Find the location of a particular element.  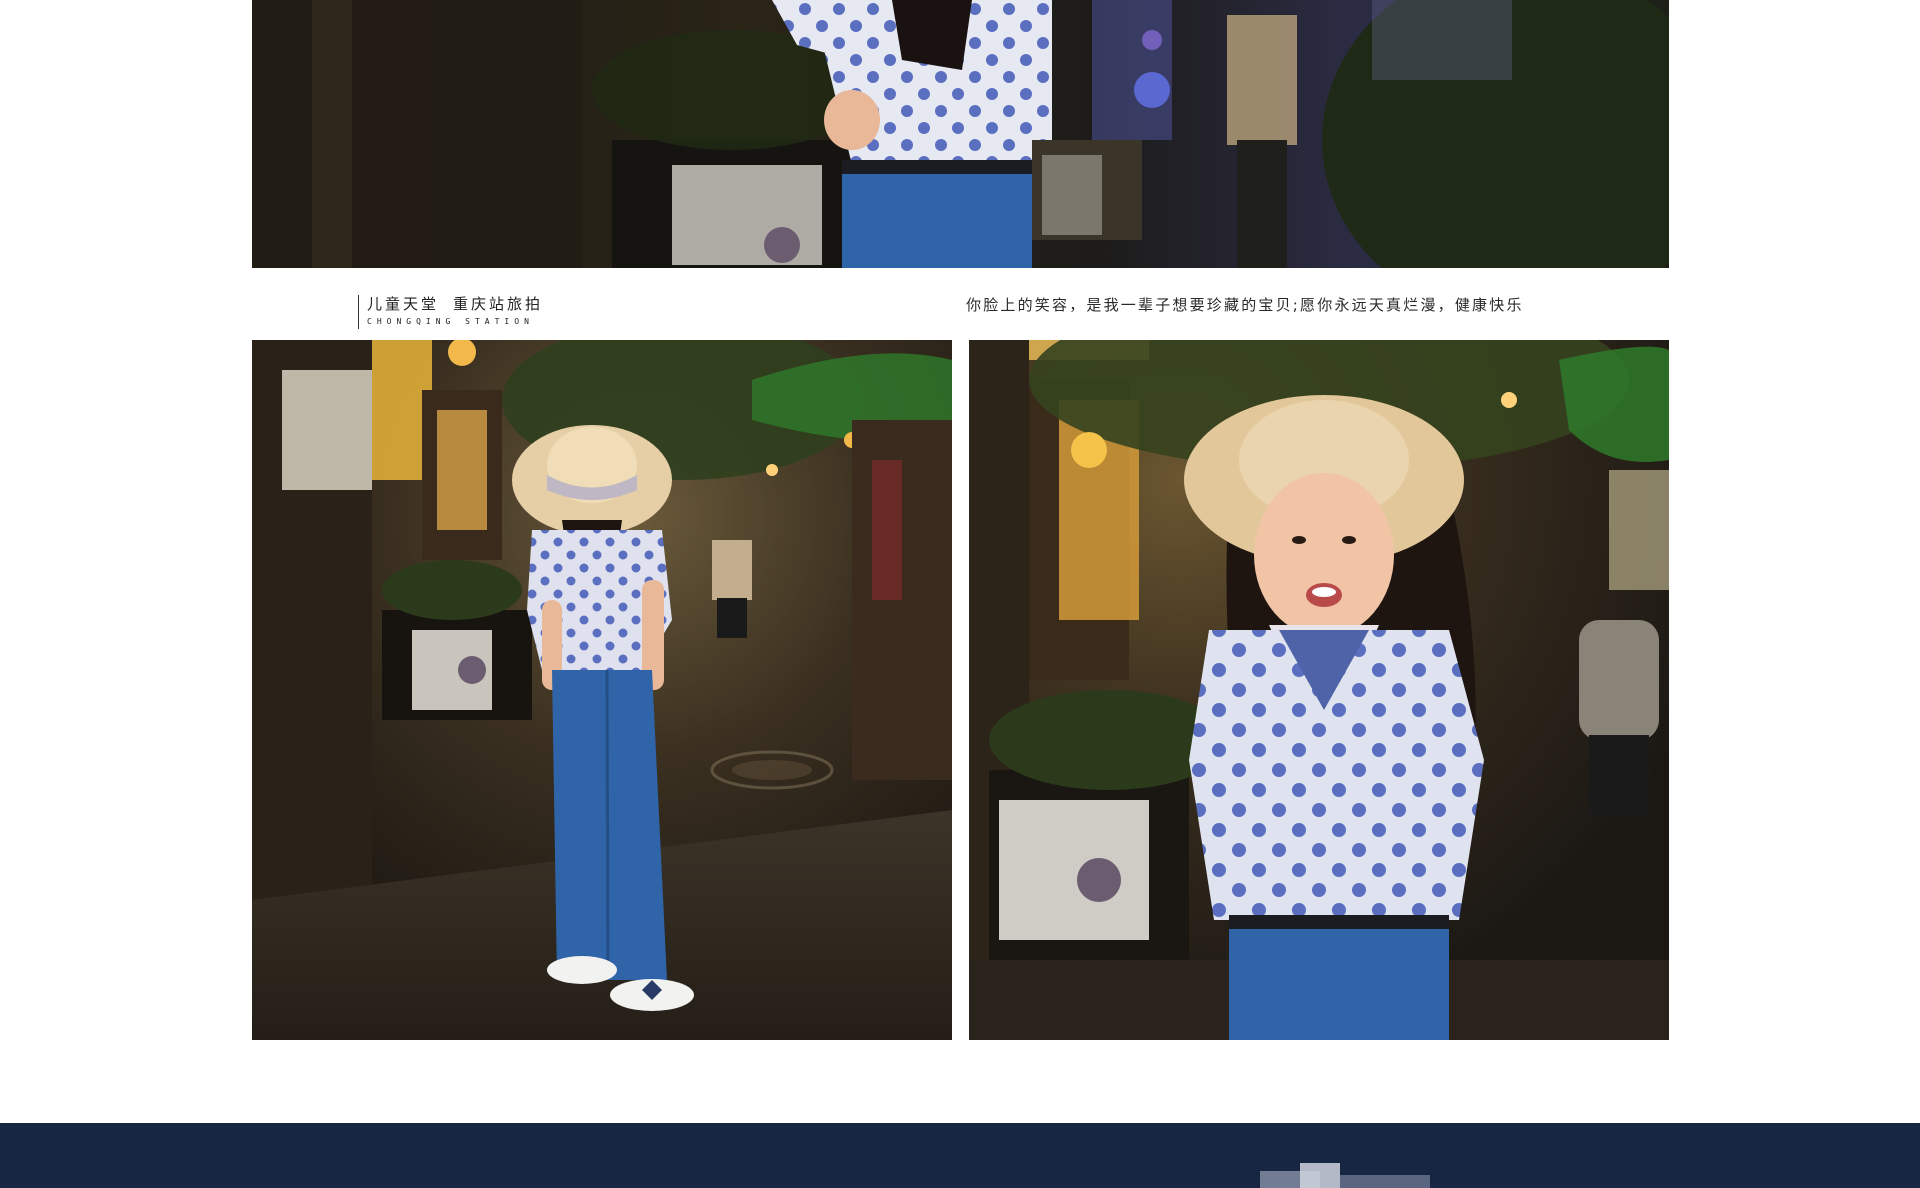

bottom-section-photo is located at coordinates (960, 1155).